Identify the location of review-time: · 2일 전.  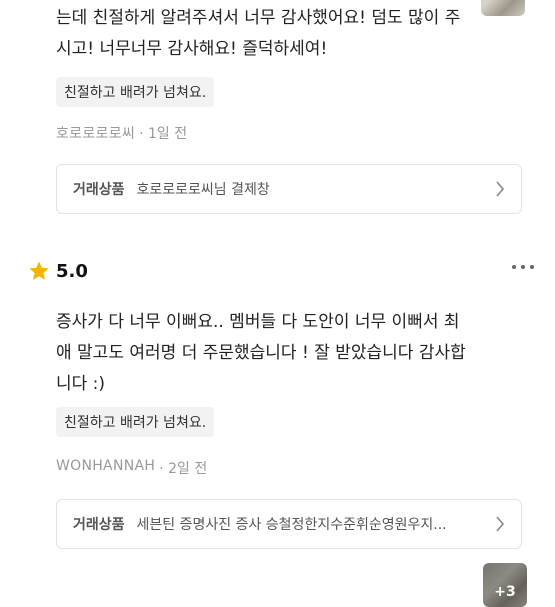
(183, 469).